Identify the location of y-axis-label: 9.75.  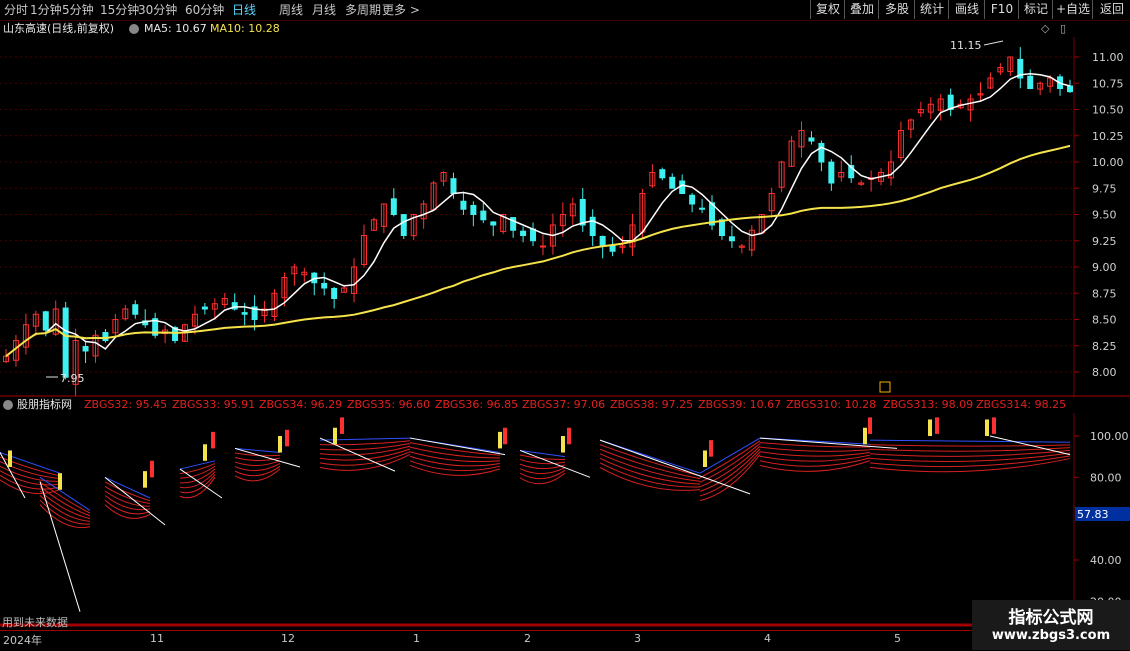
(1104, 188).